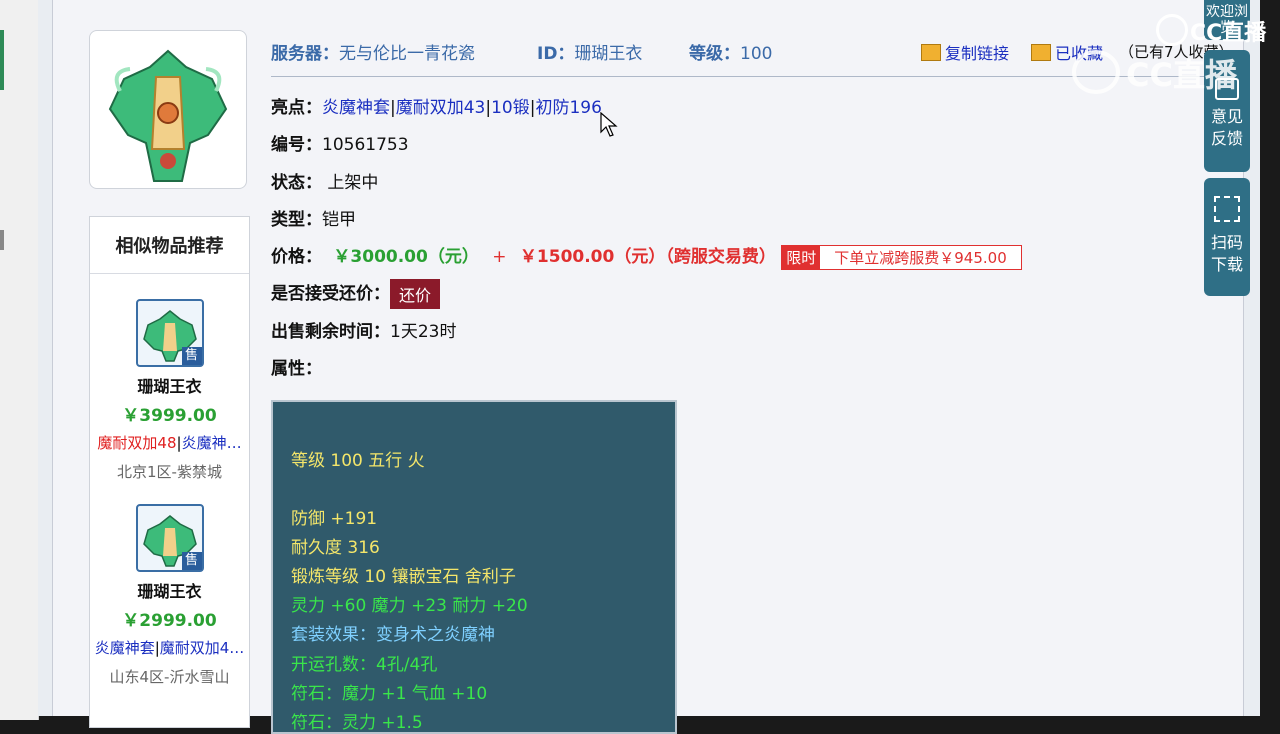  I want to click on number-row: 编号：10561753, so click(340, 145).